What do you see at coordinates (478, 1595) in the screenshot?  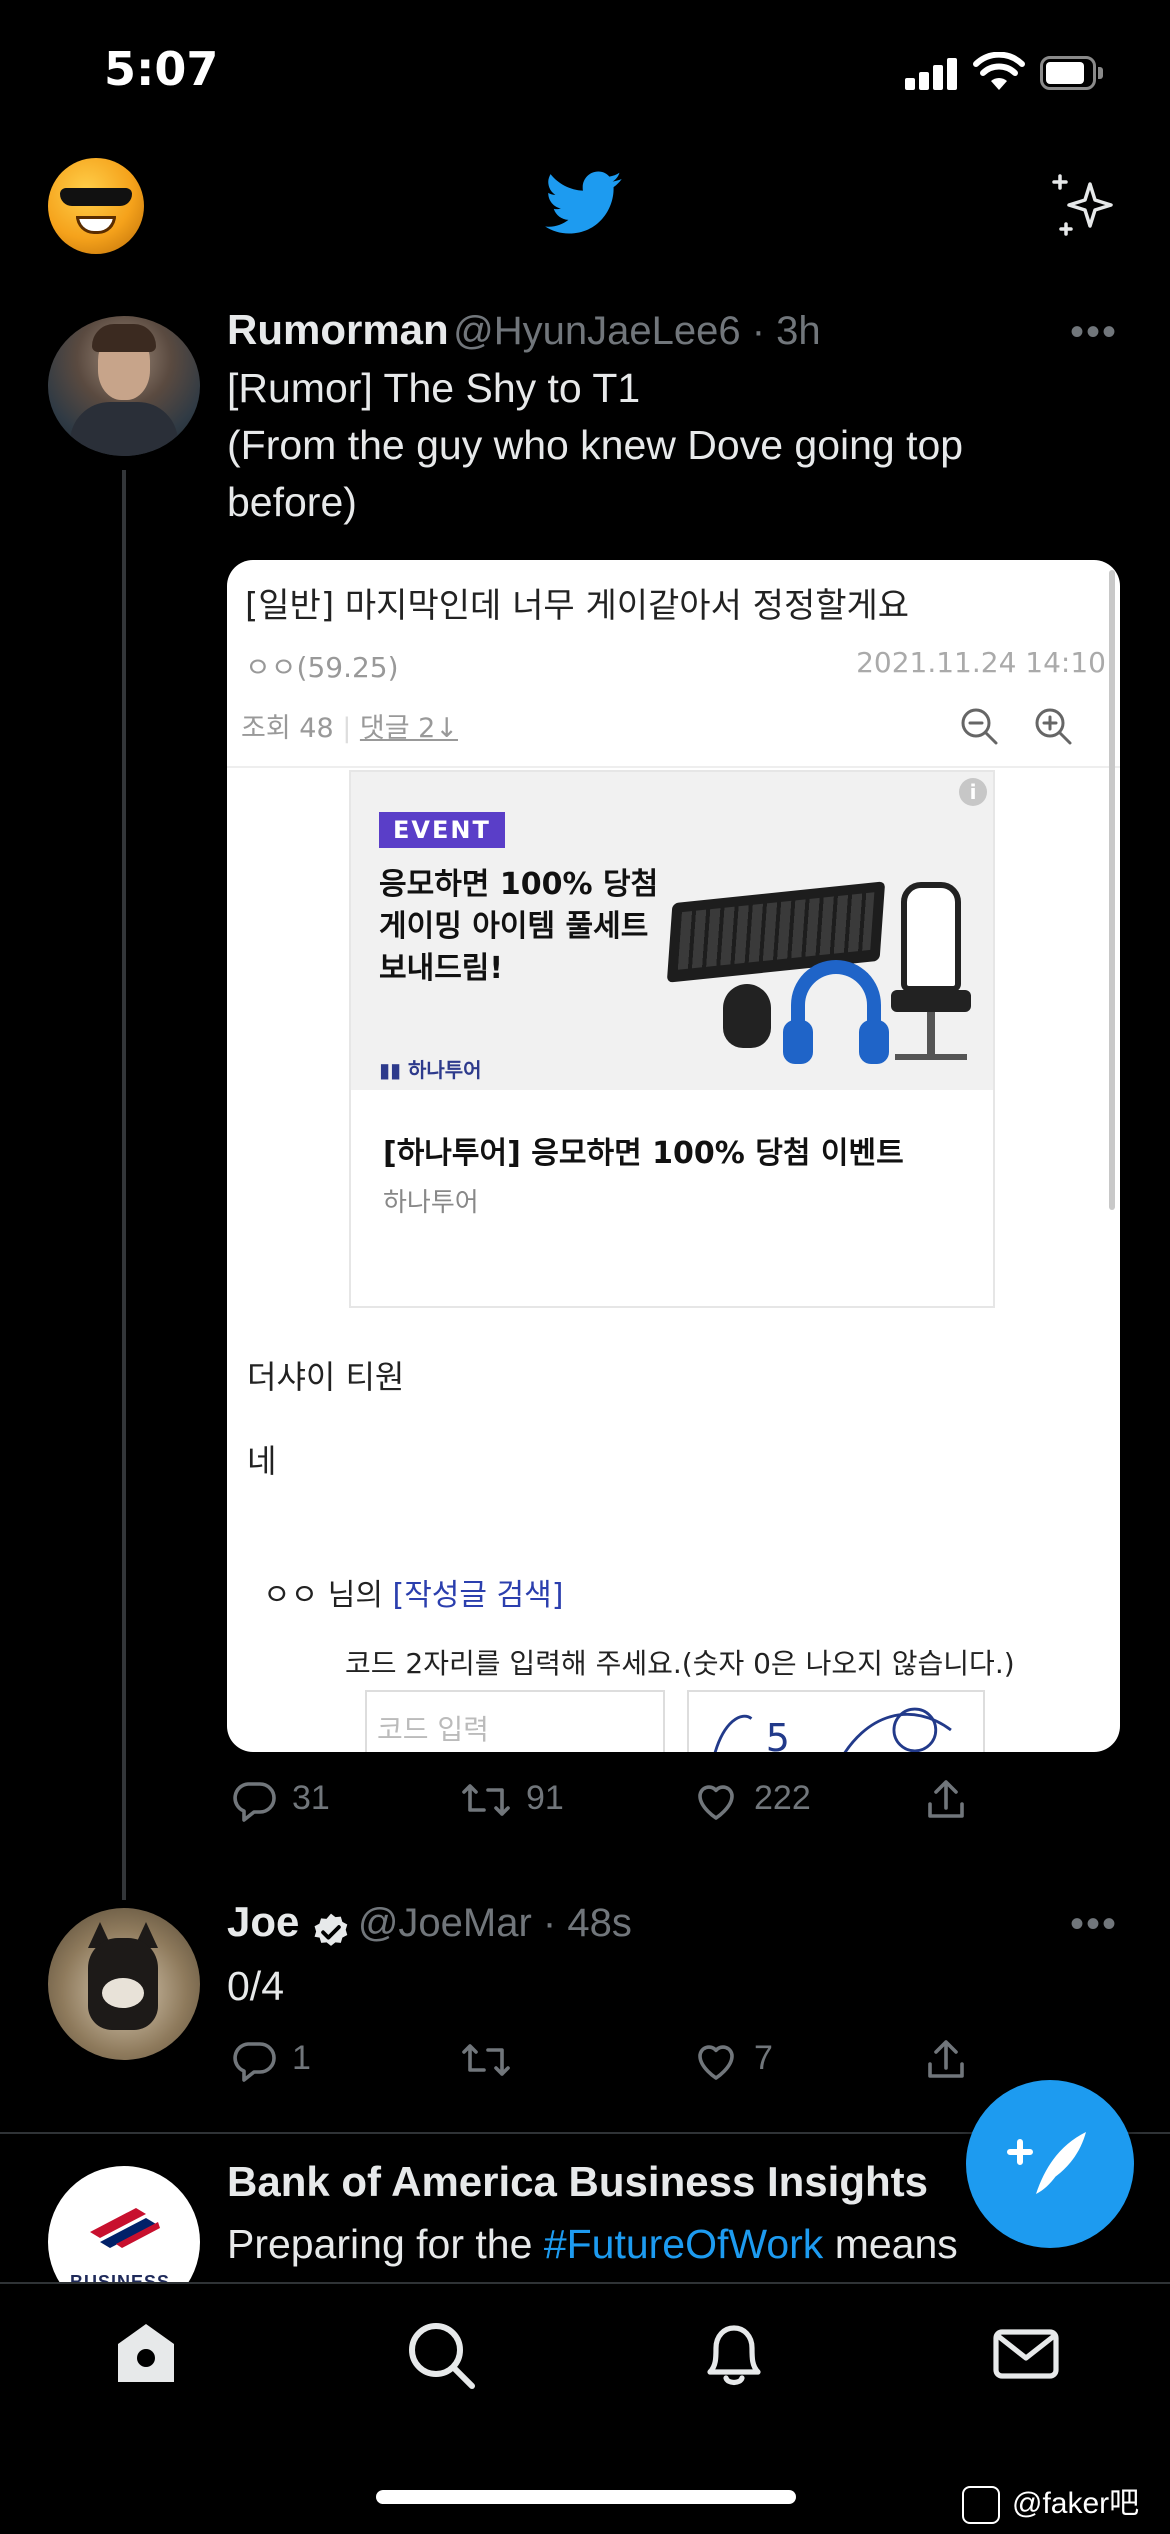 I see `user-search-link: [작성글 검색]` at bounding box center [478, 1595].